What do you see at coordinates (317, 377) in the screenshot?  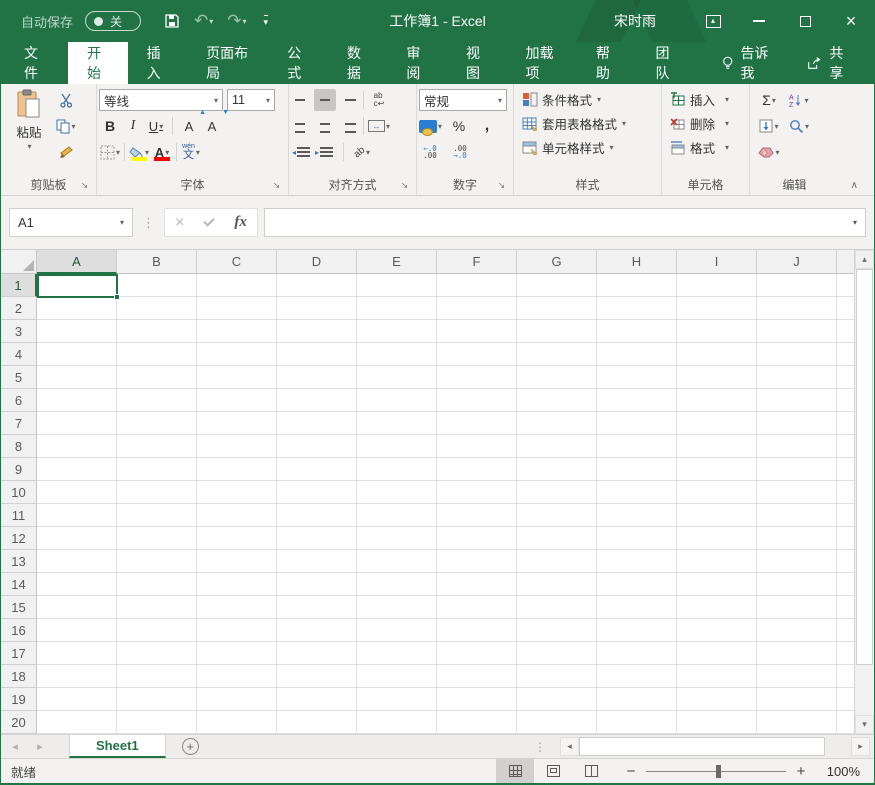 I see `cell-D5` at bounding box center [317, 377].